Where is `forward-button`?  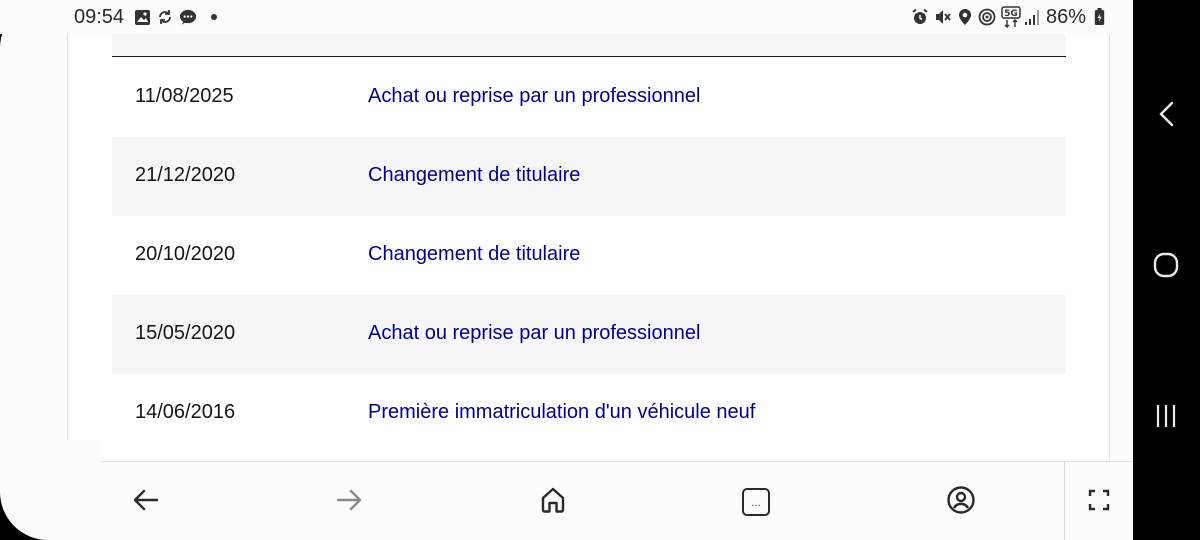
forward-button is located at coordinates (349, 502).